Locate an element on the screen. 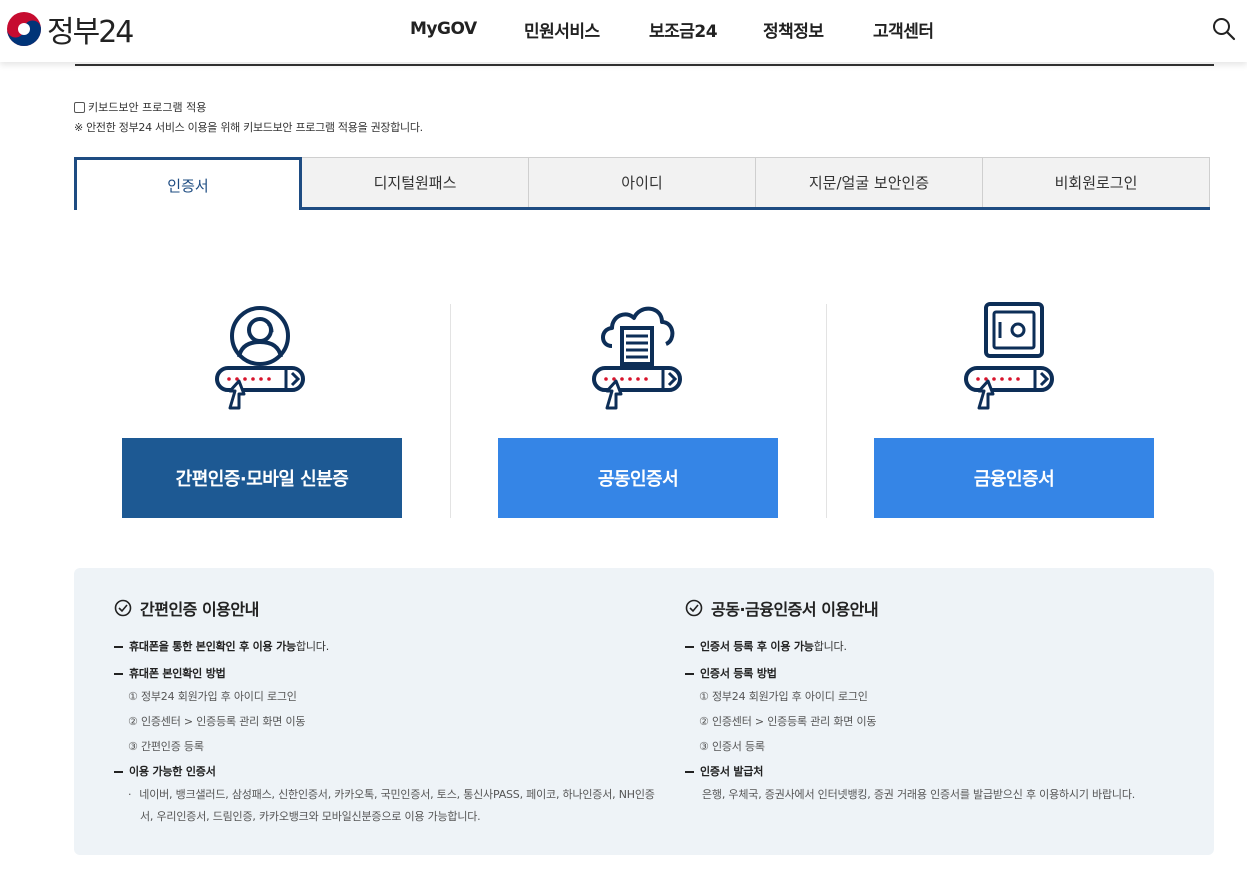 The width and height of the screenshot is (1247, 873). guide-item: 인증서 등록 방법 is located at coordinates (731, 673).